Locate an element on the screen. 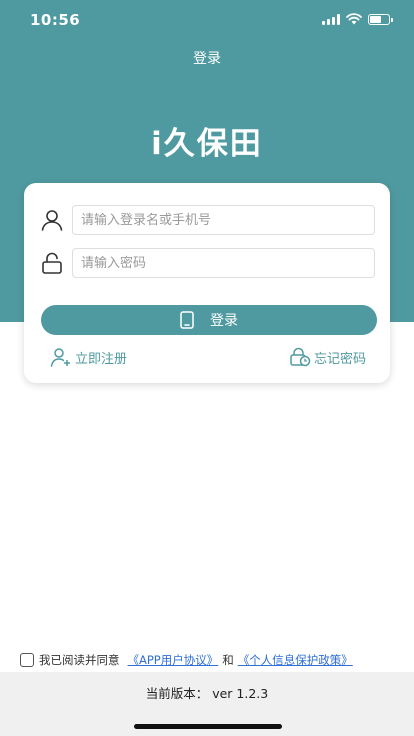 The width and height of the screenshot is (414, 736). password-row is located at coordinates (206, 263).